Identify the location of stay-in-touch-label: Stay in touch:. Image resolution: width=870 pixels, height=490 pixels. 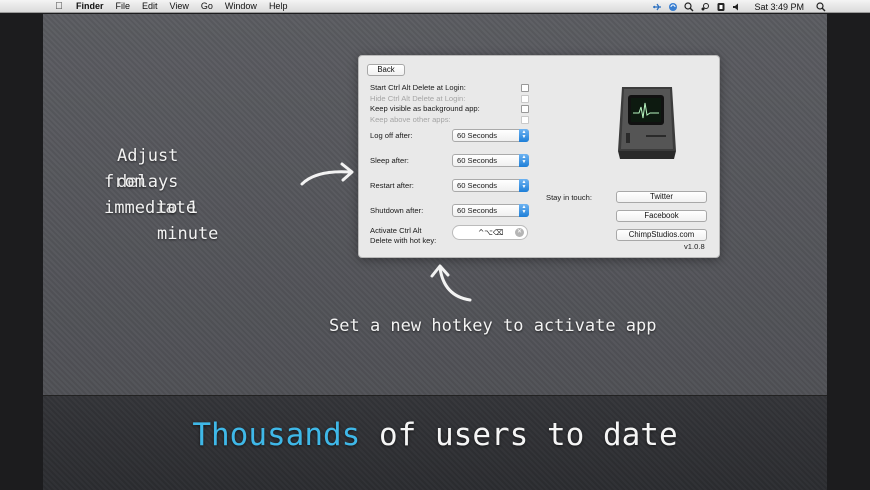
(569, 197).